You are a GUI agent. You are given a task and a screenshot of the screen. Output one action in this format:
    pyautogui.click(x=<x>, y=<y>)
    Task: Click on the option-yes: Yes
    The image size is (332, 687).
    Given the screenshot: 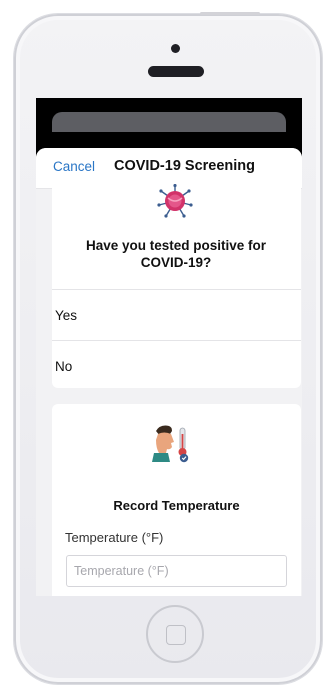 What is the action you would take?
    pyautogui.click(x=176, y=314)
    